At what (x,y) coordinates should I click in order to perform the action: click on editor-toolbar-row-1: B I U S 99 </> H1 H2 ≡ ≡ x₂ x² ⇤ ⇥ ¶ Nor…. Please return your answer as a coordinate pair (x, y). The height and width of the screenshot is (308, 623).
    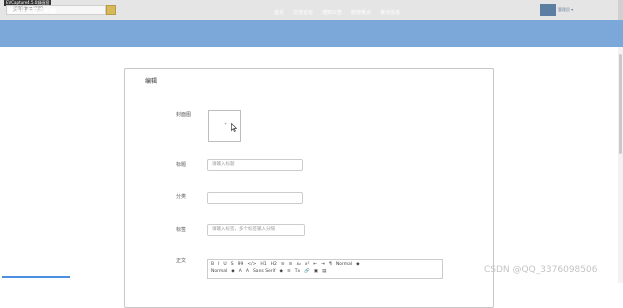
    Looking at the image, I should click on (285, 264).